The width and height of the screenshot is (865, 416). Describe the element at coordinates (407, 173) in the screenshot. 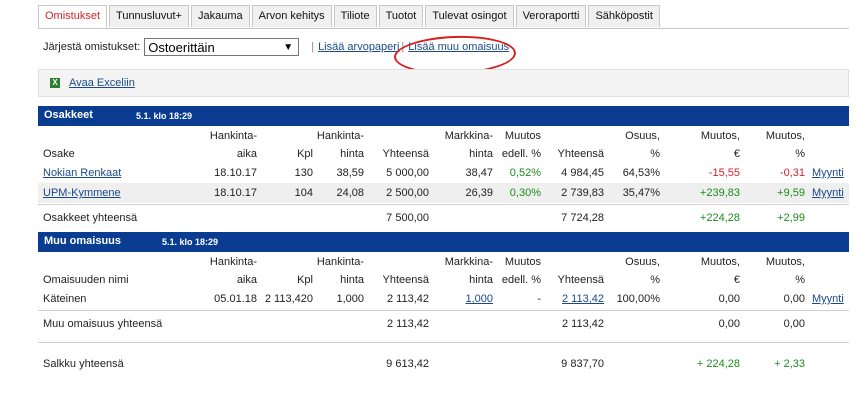

I see `cell: 5 000,00` at that location.